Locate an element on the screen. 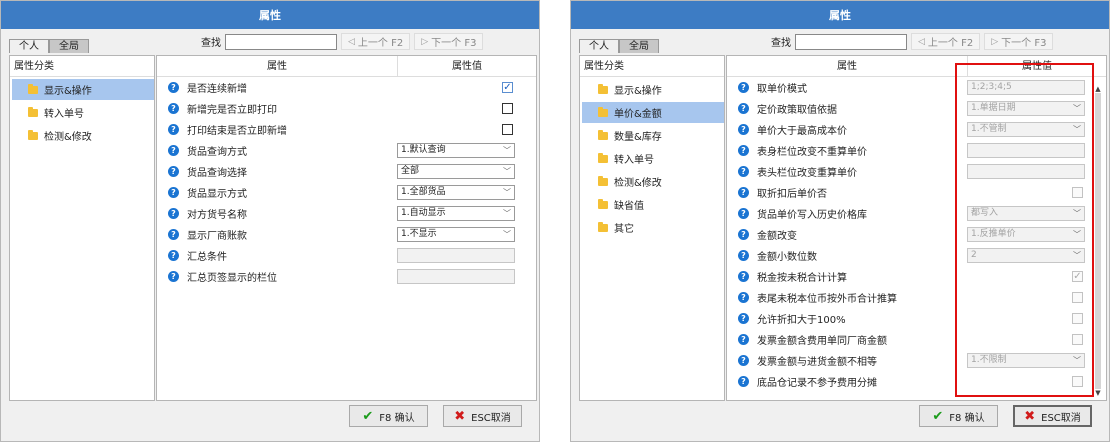  property-value: 全部 is located at coordinates (410, 171).